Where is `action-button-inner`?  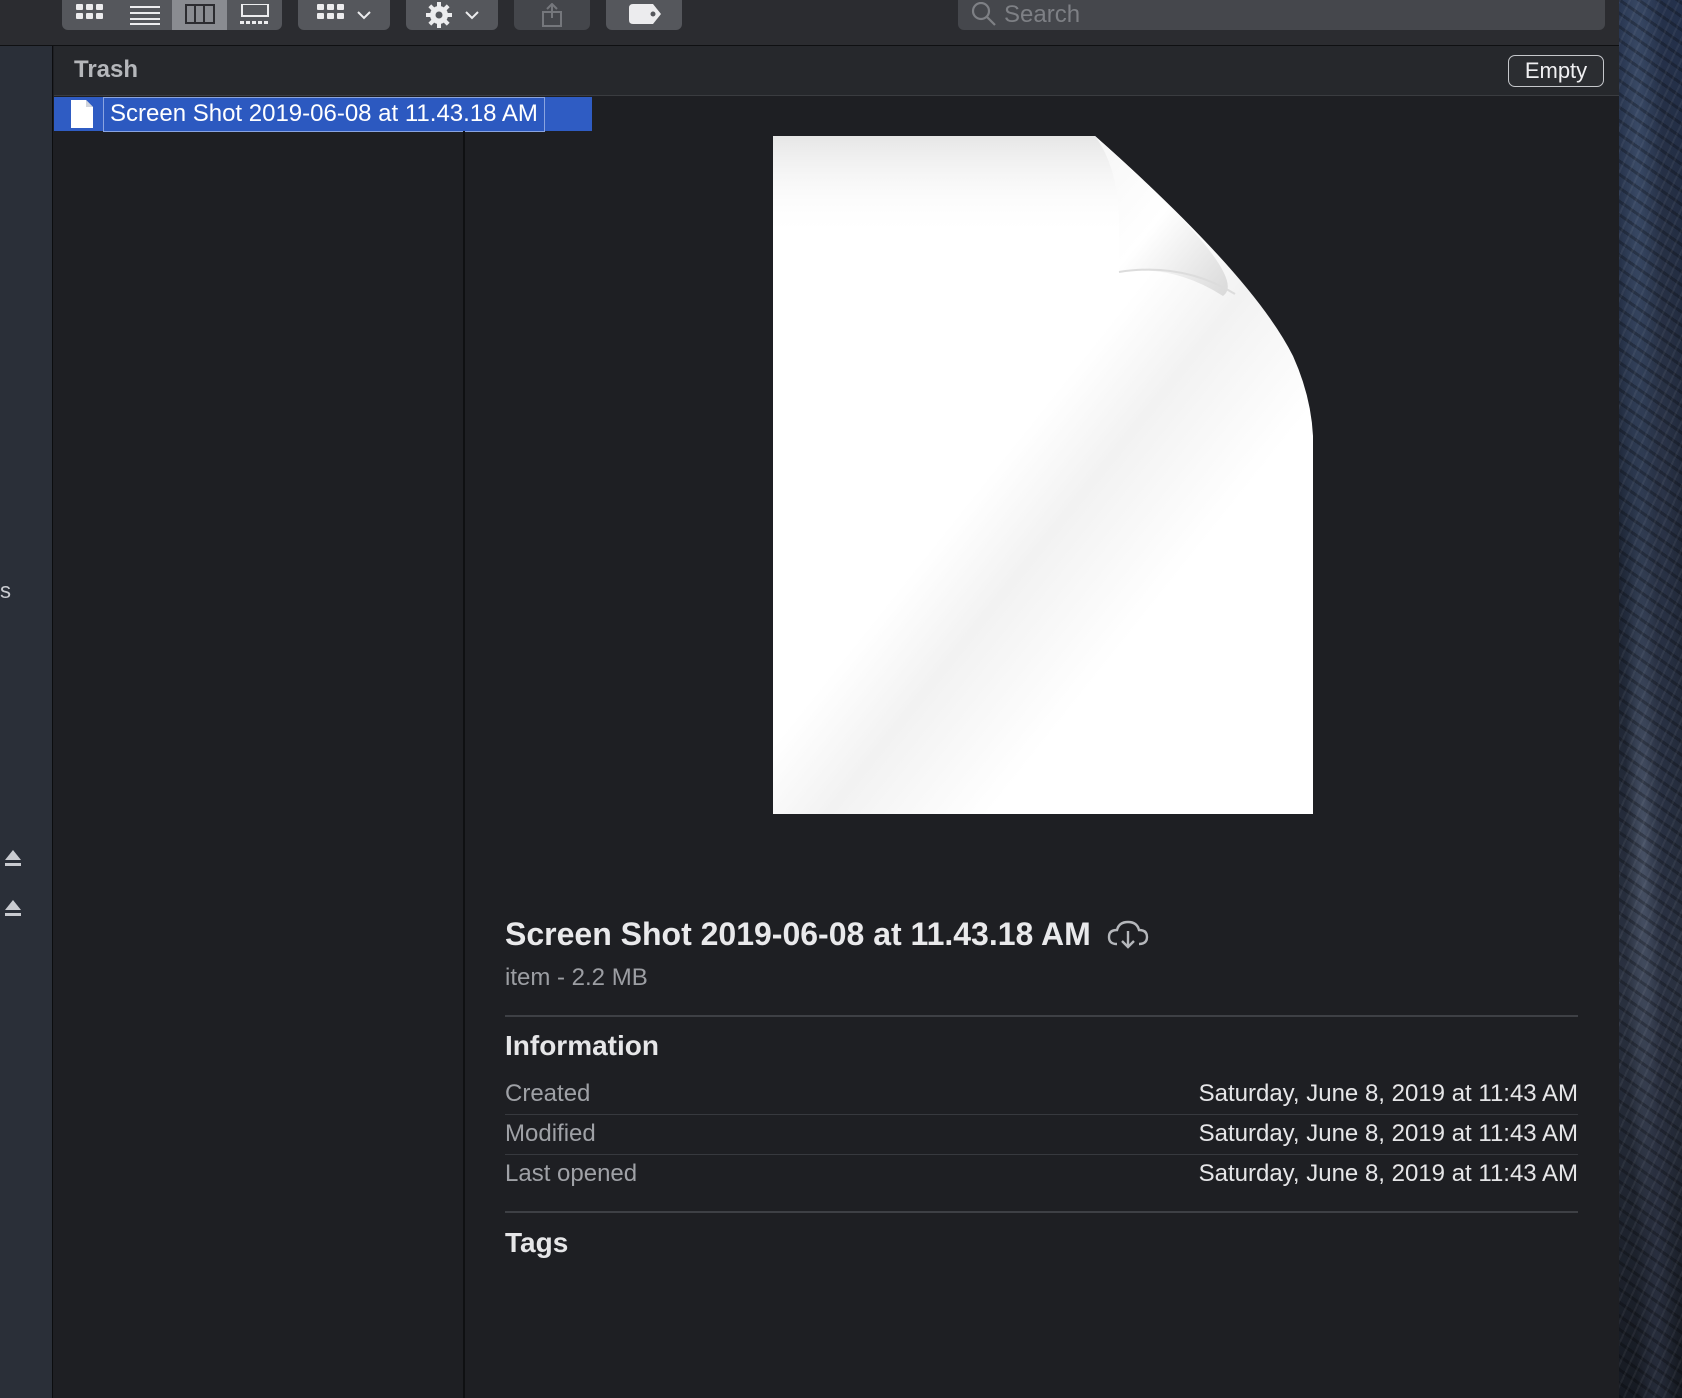
action-button-inner is located at coordinates (452, 15).